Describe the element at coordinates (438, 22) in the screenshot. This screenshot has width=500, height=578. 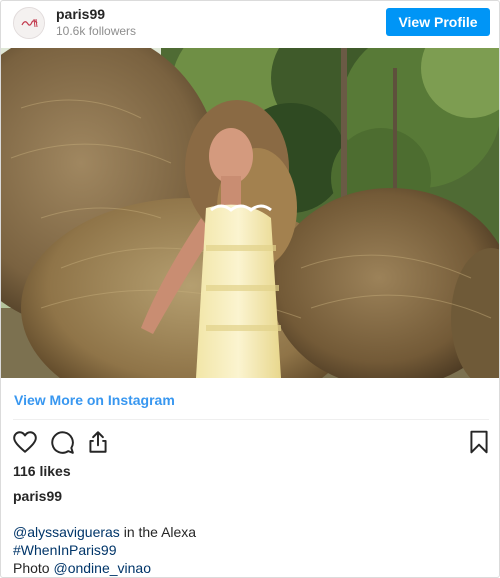
I see `view-profile-button: View Profile` at that location.